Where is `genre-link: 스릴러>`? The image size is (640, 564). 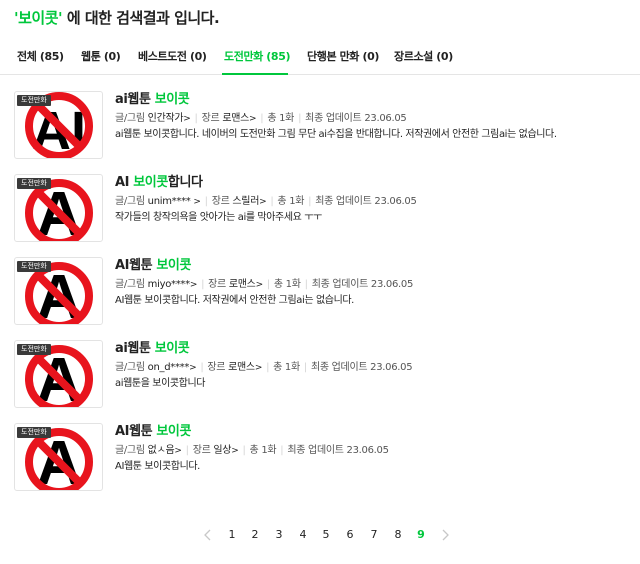 genre-link: 스릴러> is located at coordinates (249, 201).